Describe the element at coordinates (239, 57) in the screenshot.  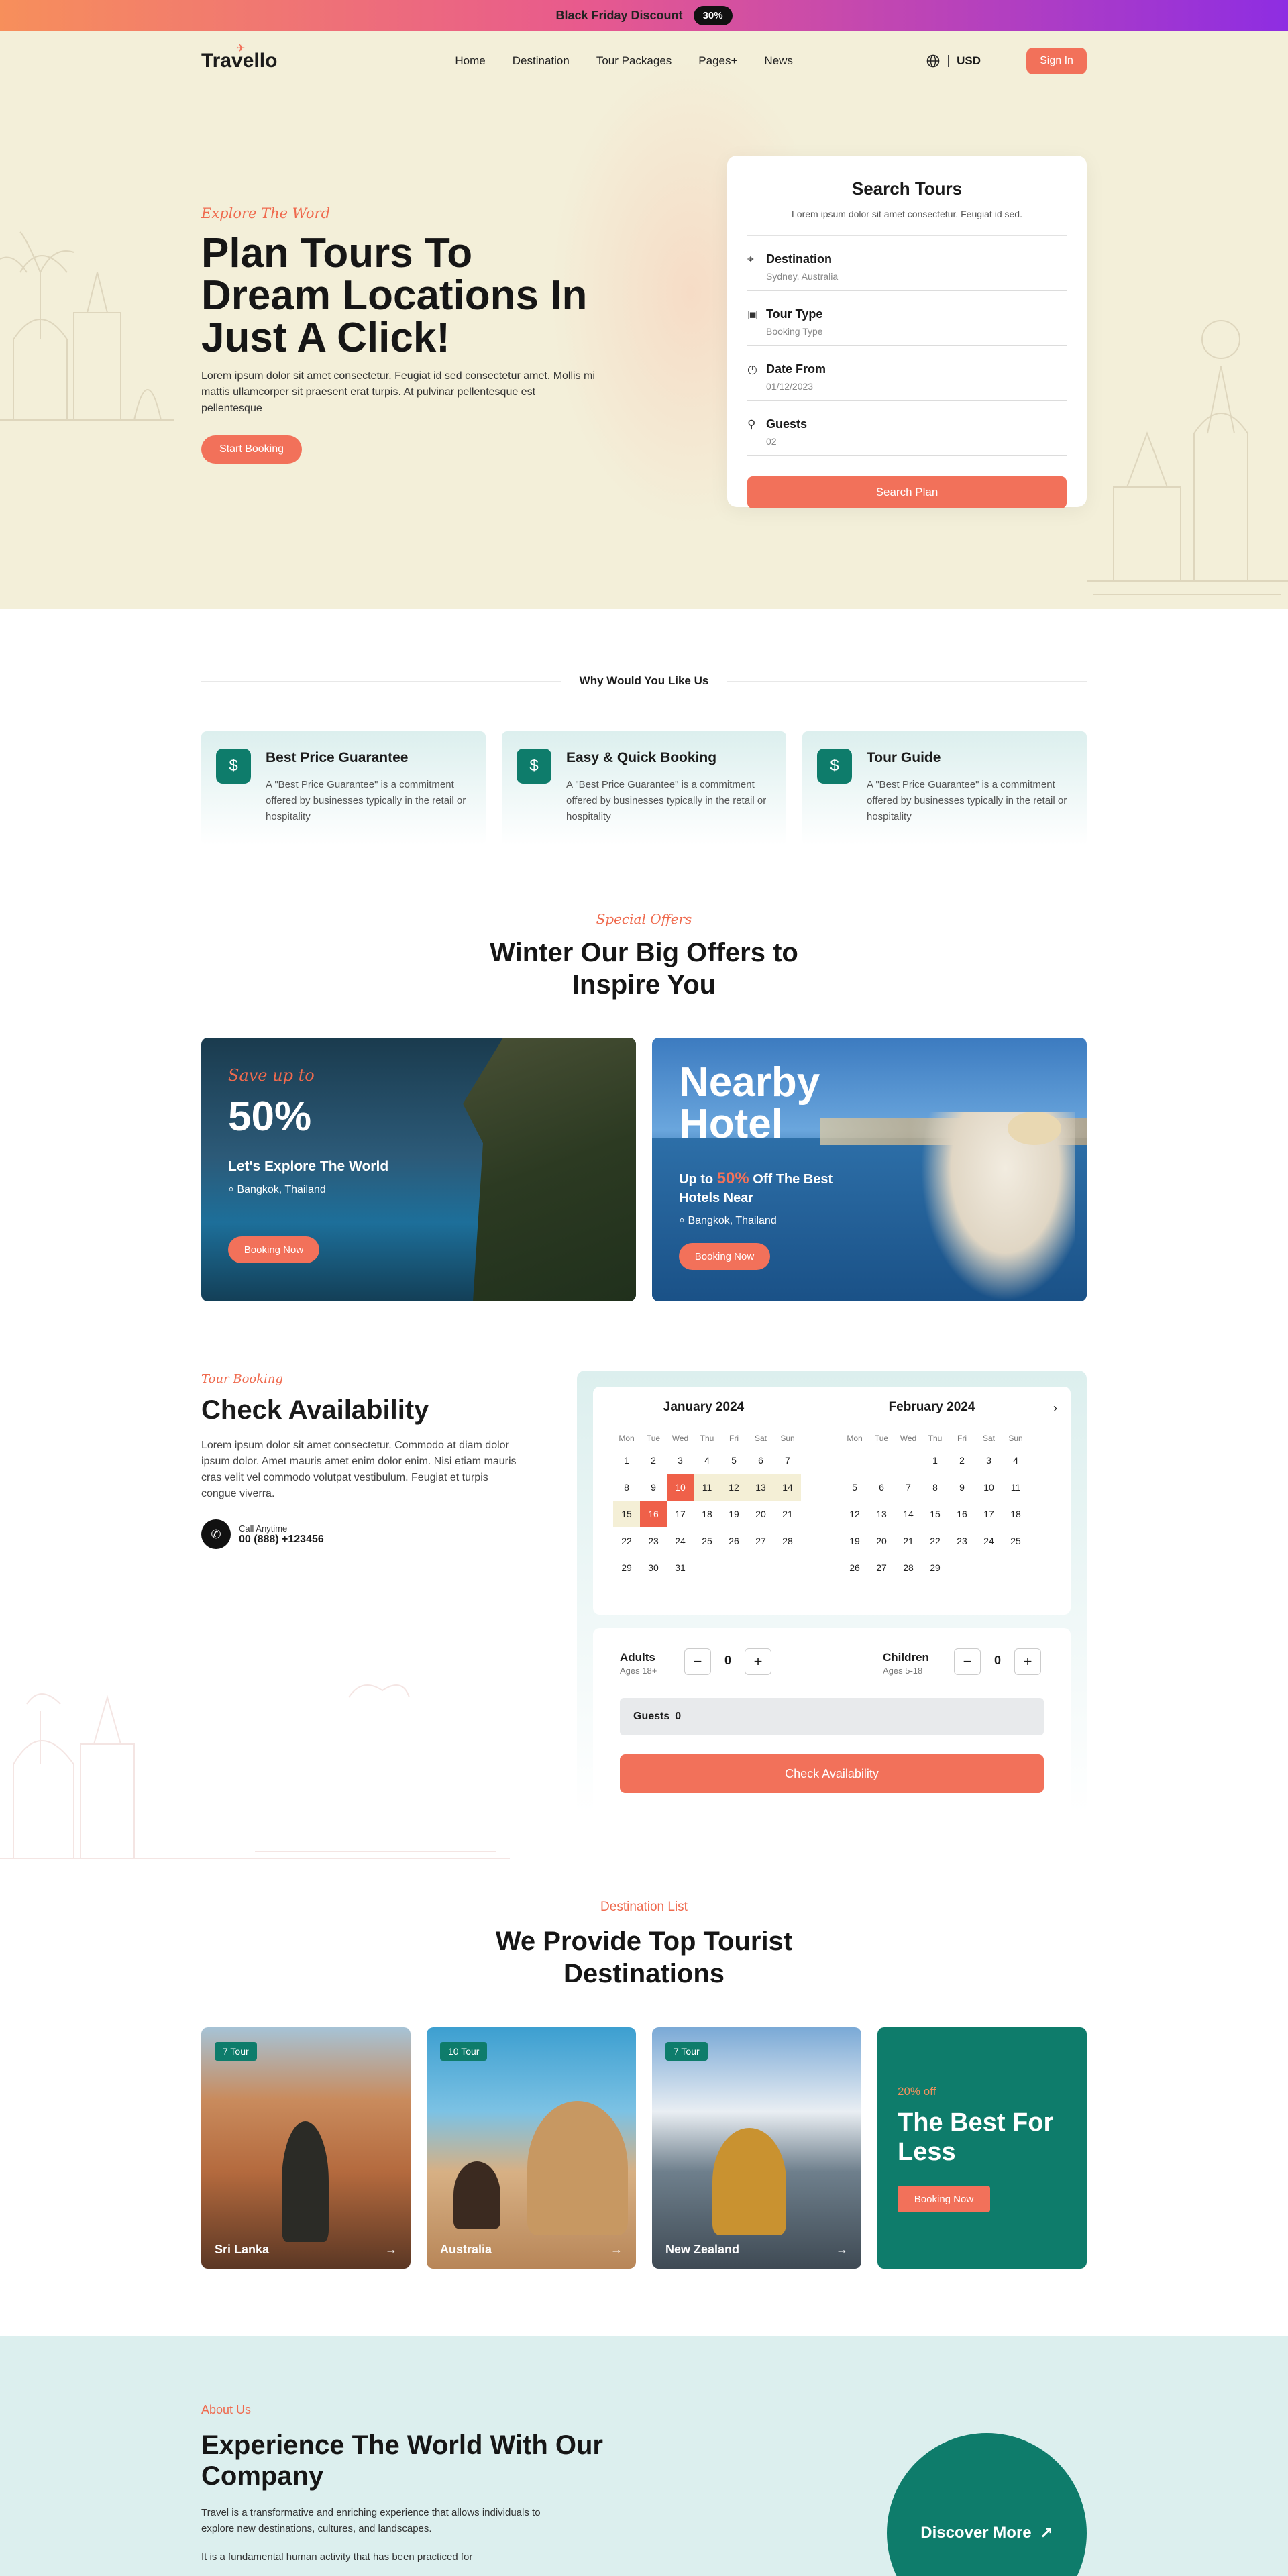
I see `logo: Travello ✈` at that location.